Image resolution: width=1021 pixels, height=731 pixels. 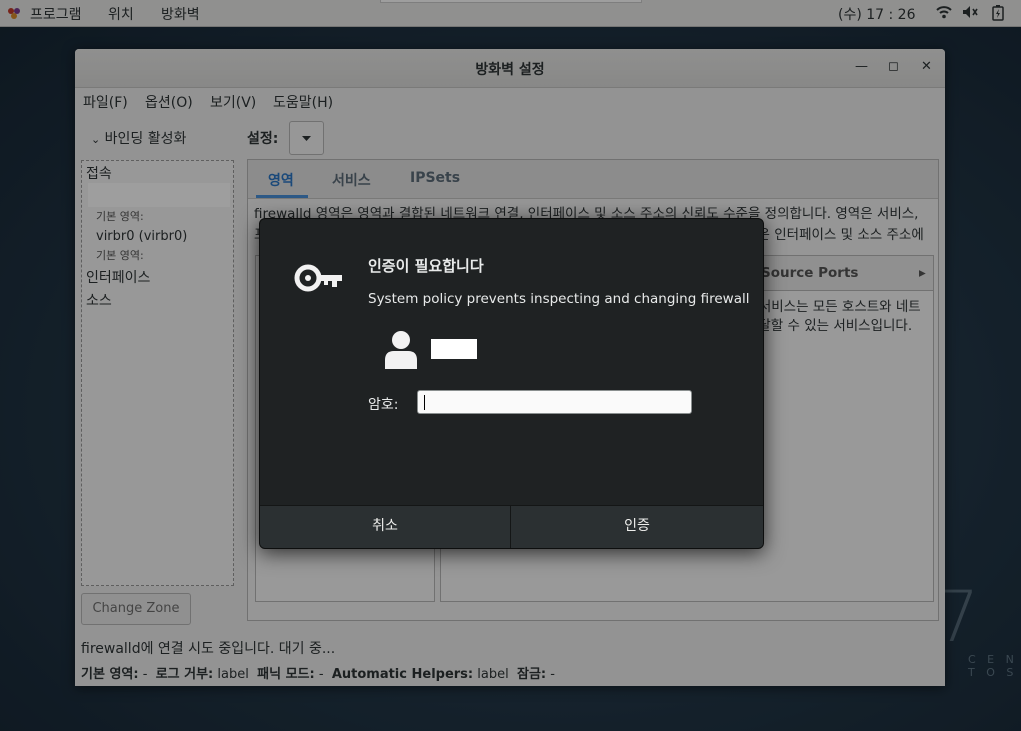 I want to click on dialog-title: 인증이 필요합니다, so click(x=426, y=266).